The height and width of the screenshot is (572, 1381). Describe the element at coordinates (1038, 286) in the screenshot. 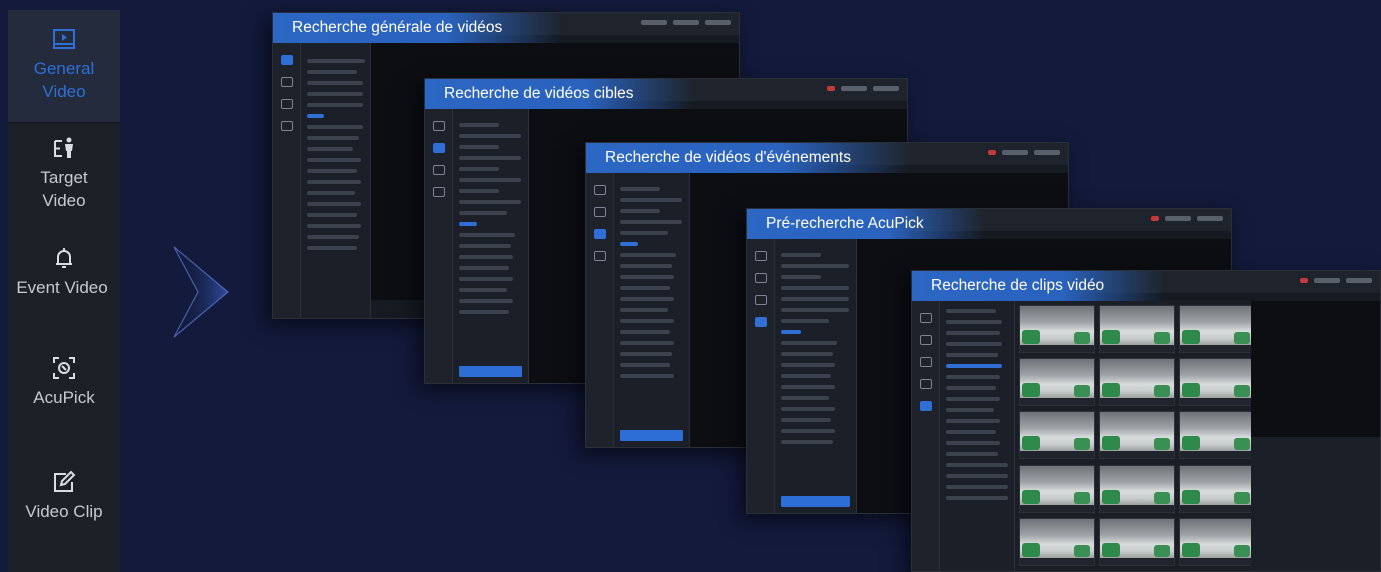

I see `window-title: Recherche de clips vidéo` at that location.